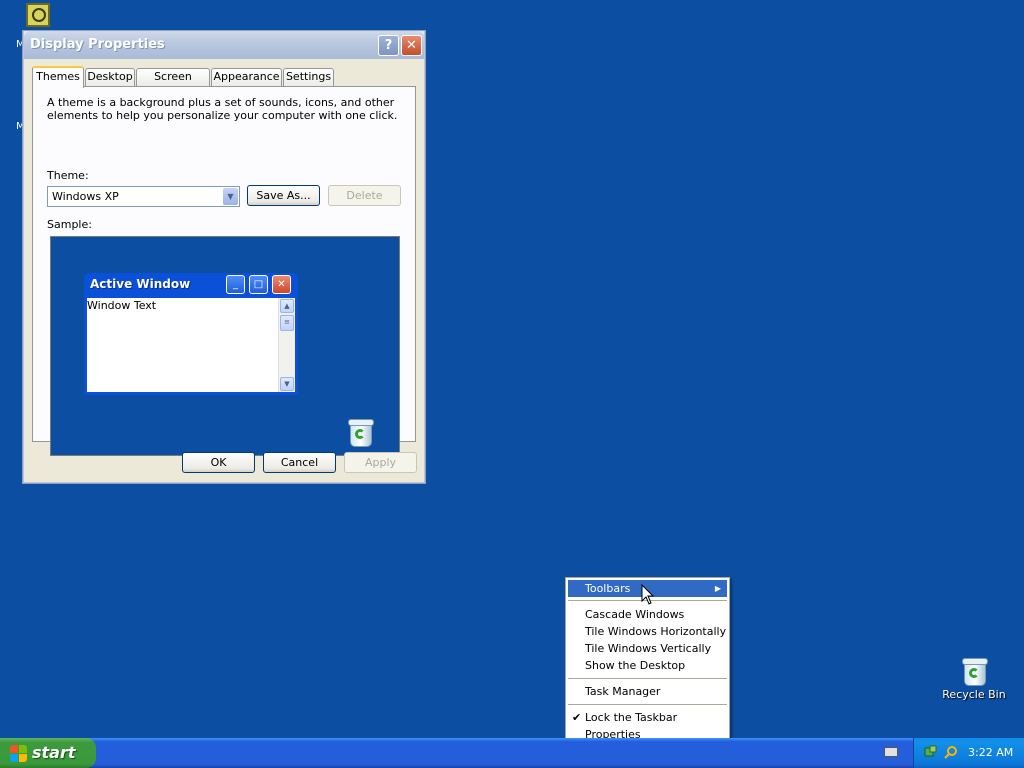 This screenshot has height=768, width=1024. Describe the element at coordinates (54, 752) in the screenshot. I see `start-label: start` at that location.